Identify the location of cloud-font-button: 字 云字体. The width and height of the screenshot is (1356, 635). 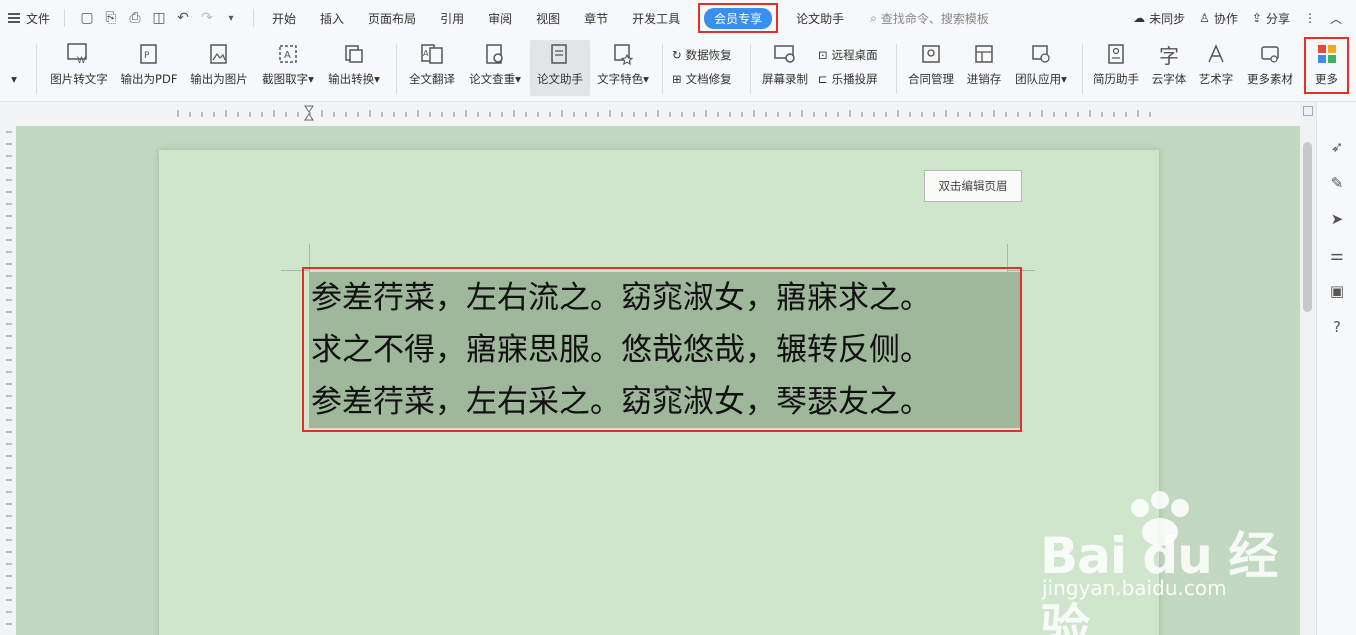
(1169, 68).